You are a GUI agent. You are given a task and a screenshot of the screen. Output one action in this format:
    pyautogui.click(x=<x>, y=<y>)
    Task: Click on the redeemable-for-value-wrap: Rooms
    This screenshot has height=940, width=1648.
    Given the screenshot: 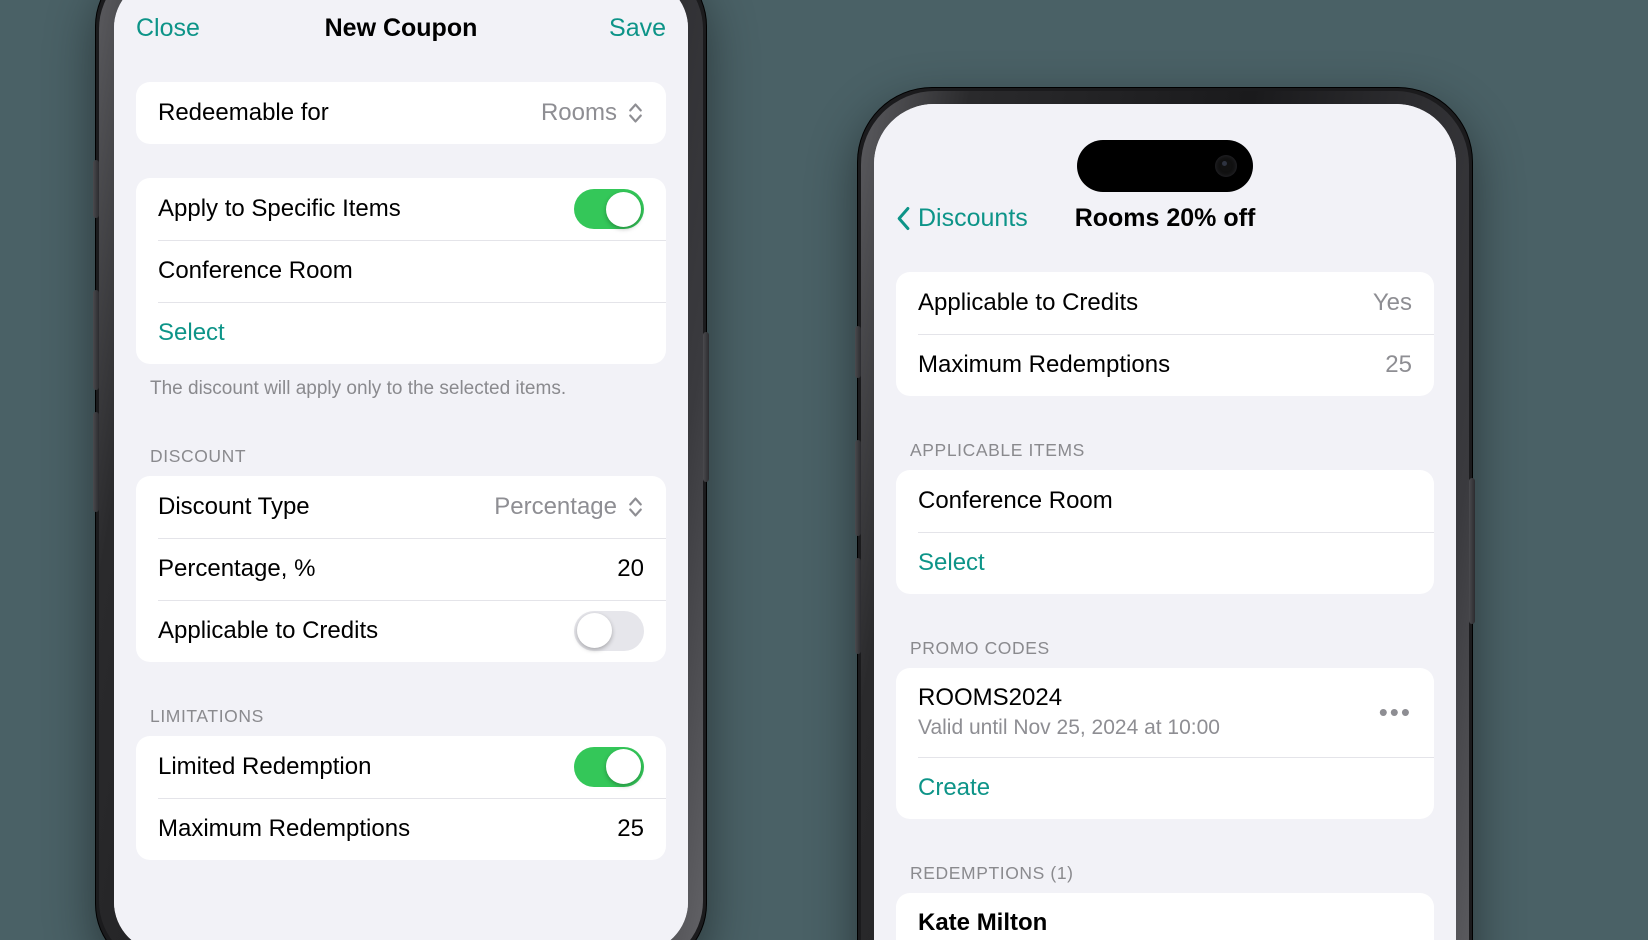 What is the action you would take?
    pyautogui.click(x=592, y=113)
    